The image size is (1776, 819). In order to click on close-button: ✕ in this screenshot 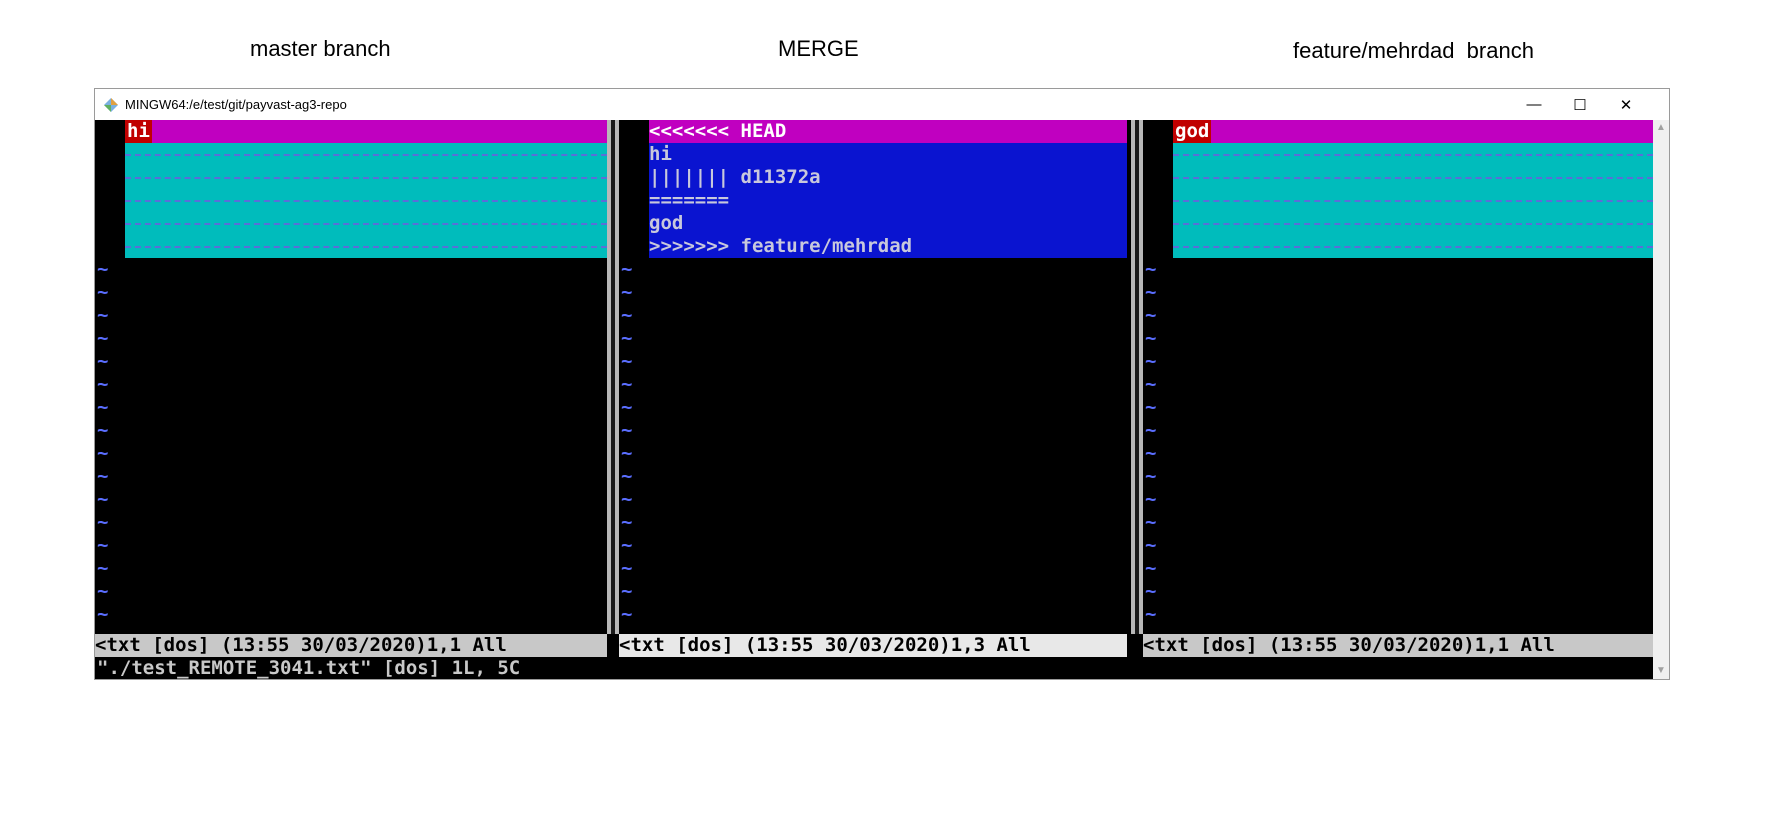, I will do `click(1626, 104)`.